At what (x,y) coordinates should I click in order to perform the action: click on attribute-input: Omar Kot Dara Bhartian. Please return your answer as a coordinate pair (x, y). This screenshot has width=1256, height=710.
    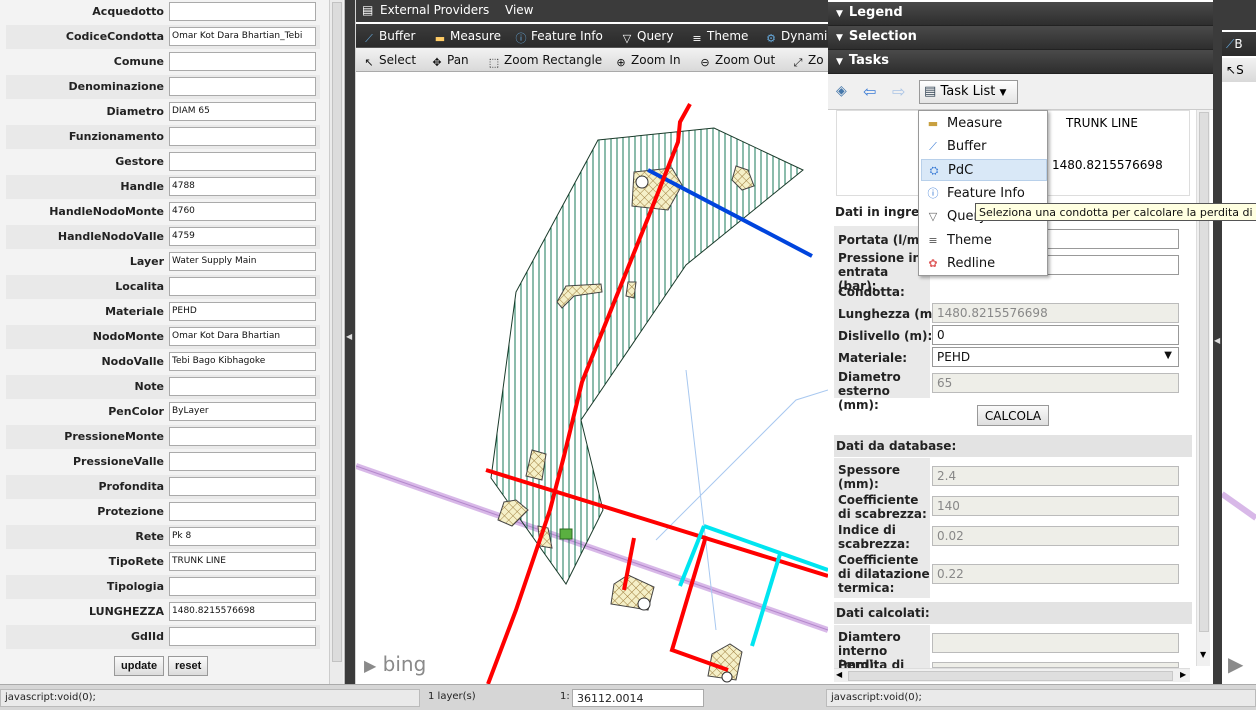
    Looking at the image, I should click on (242, 336).